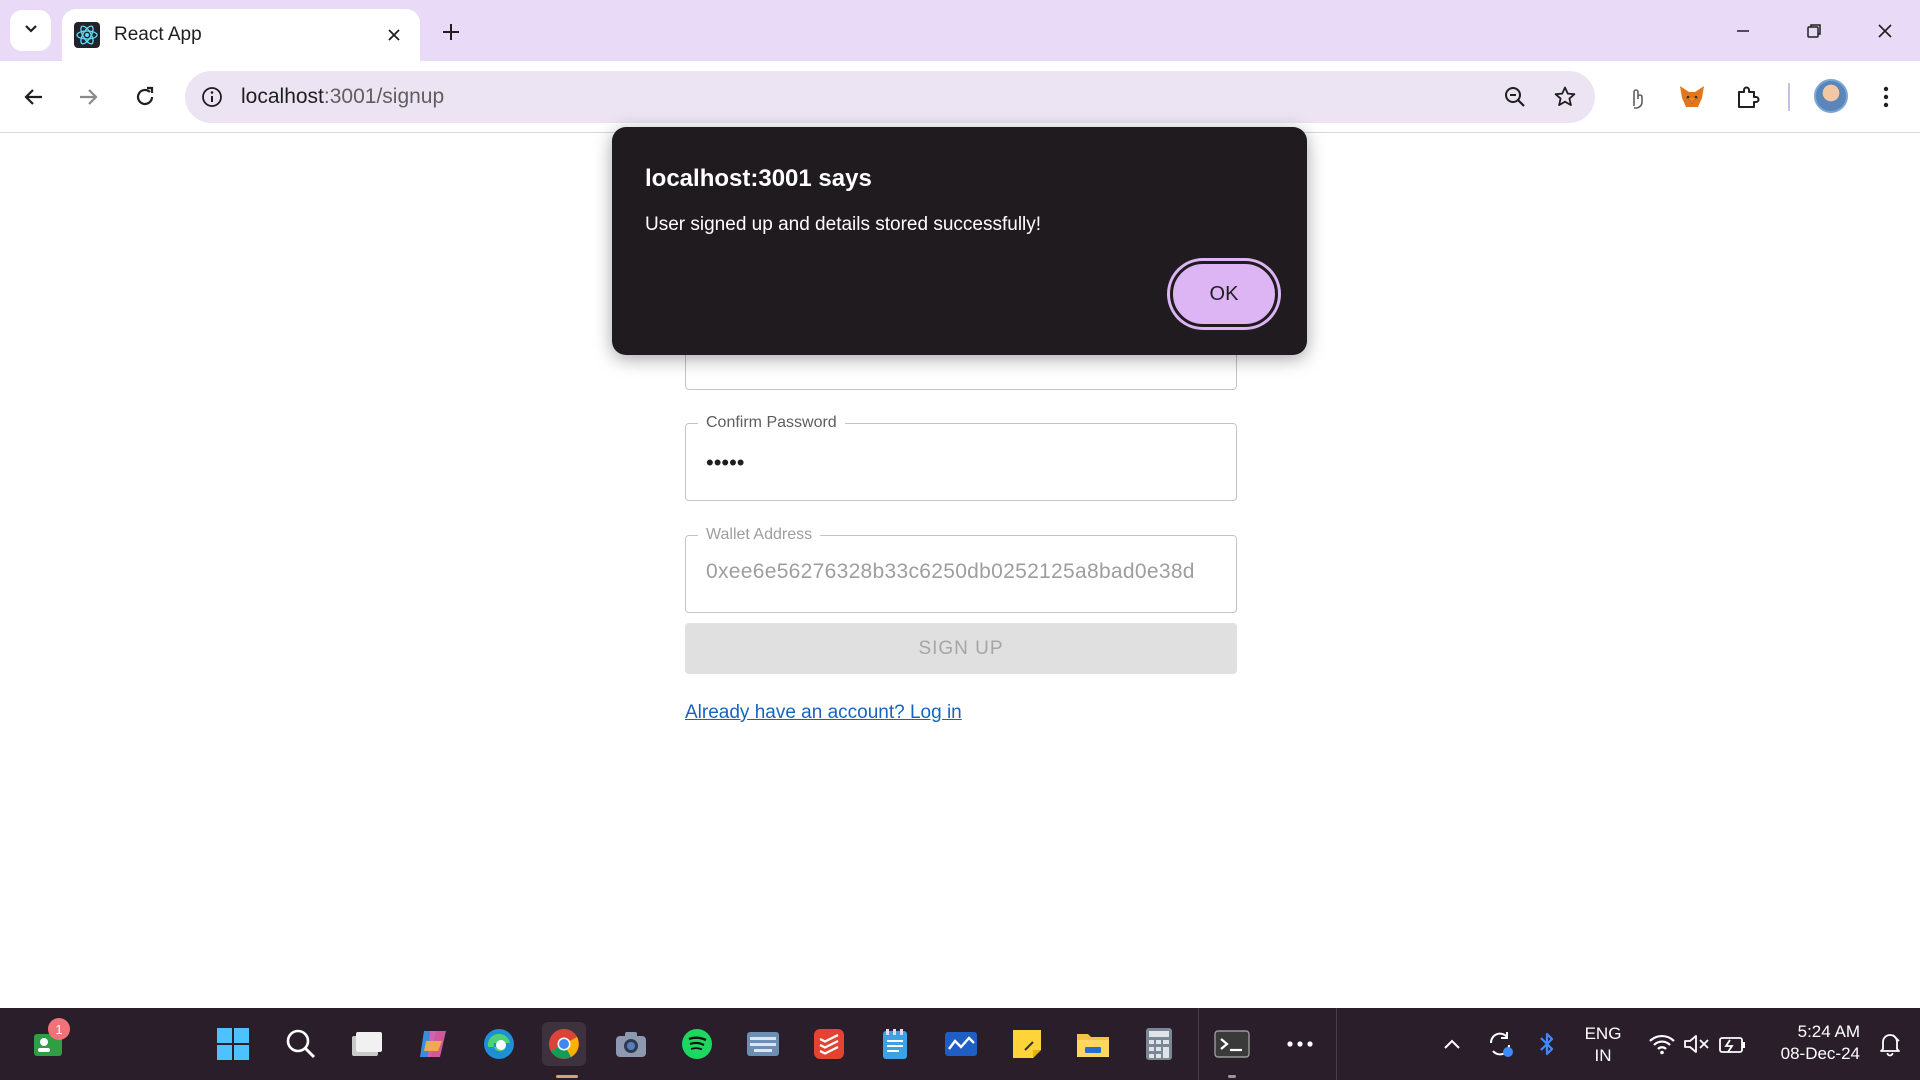  I want to click on url-path: :3001/signup, so click(384, 96).